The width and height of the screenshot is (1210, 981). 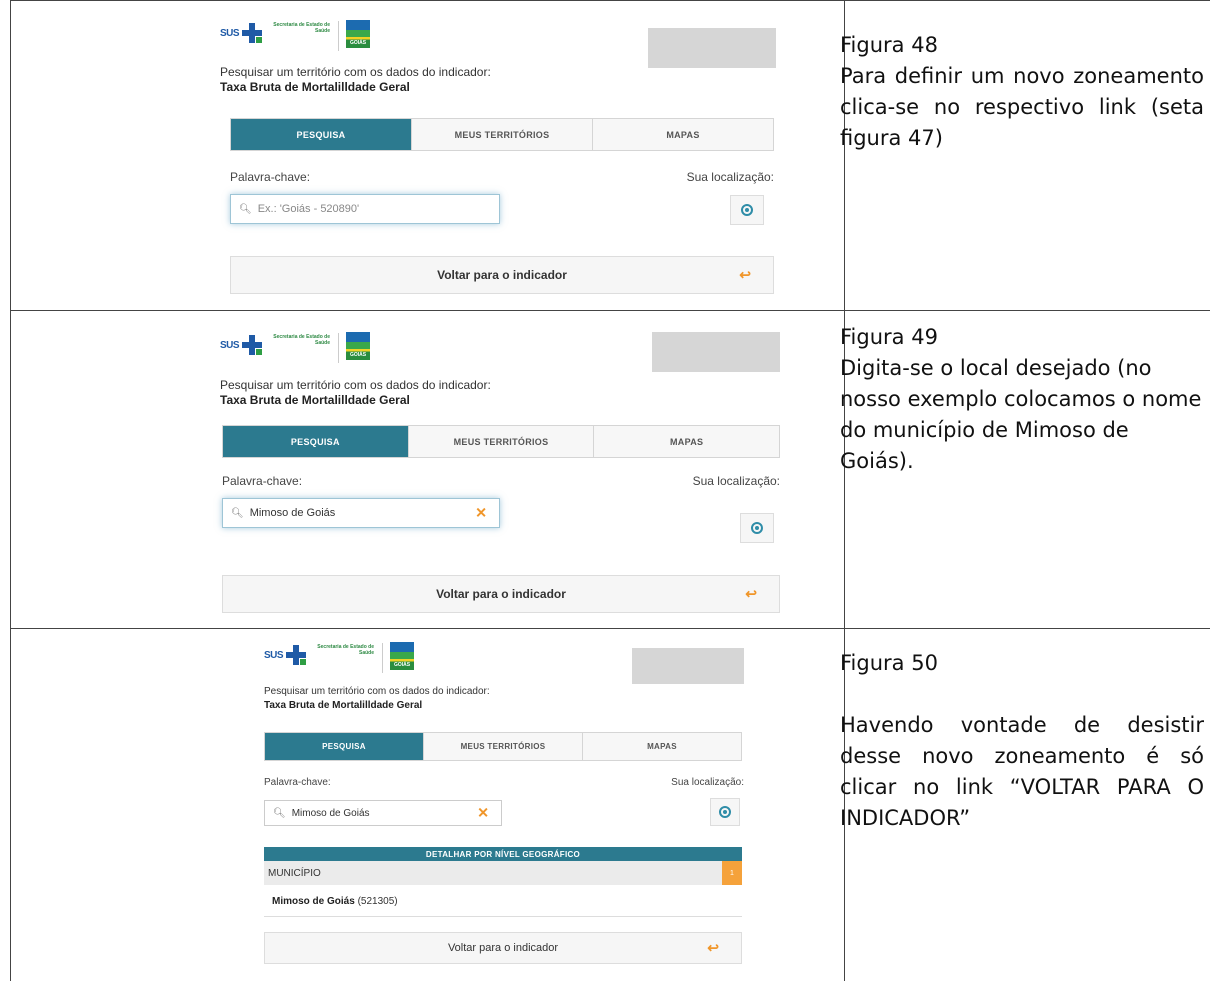 I want to click on divider, so click(x=503, y=916).